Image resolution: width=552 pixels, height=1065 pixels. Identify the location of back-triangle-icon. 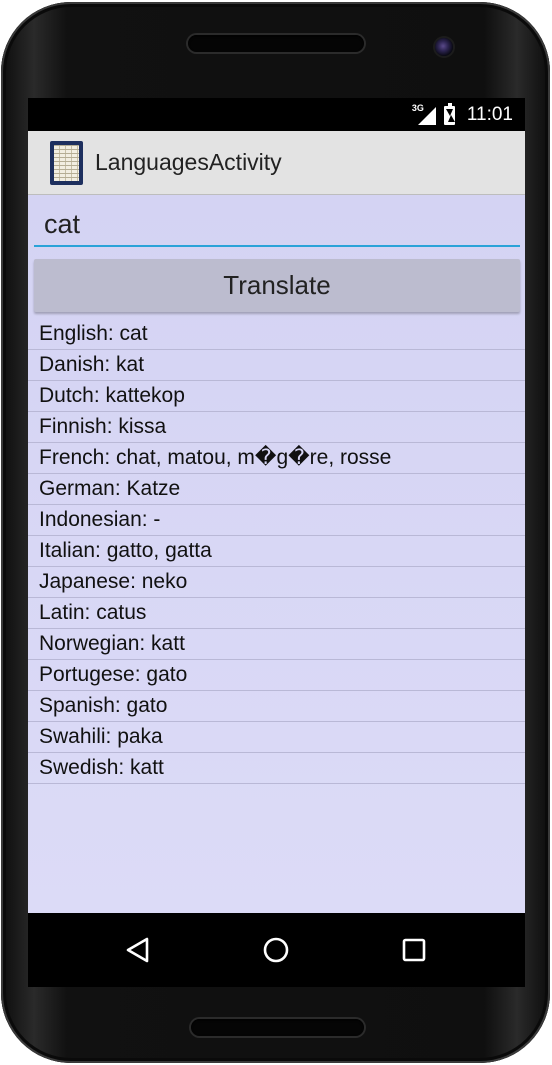
(138, 950).